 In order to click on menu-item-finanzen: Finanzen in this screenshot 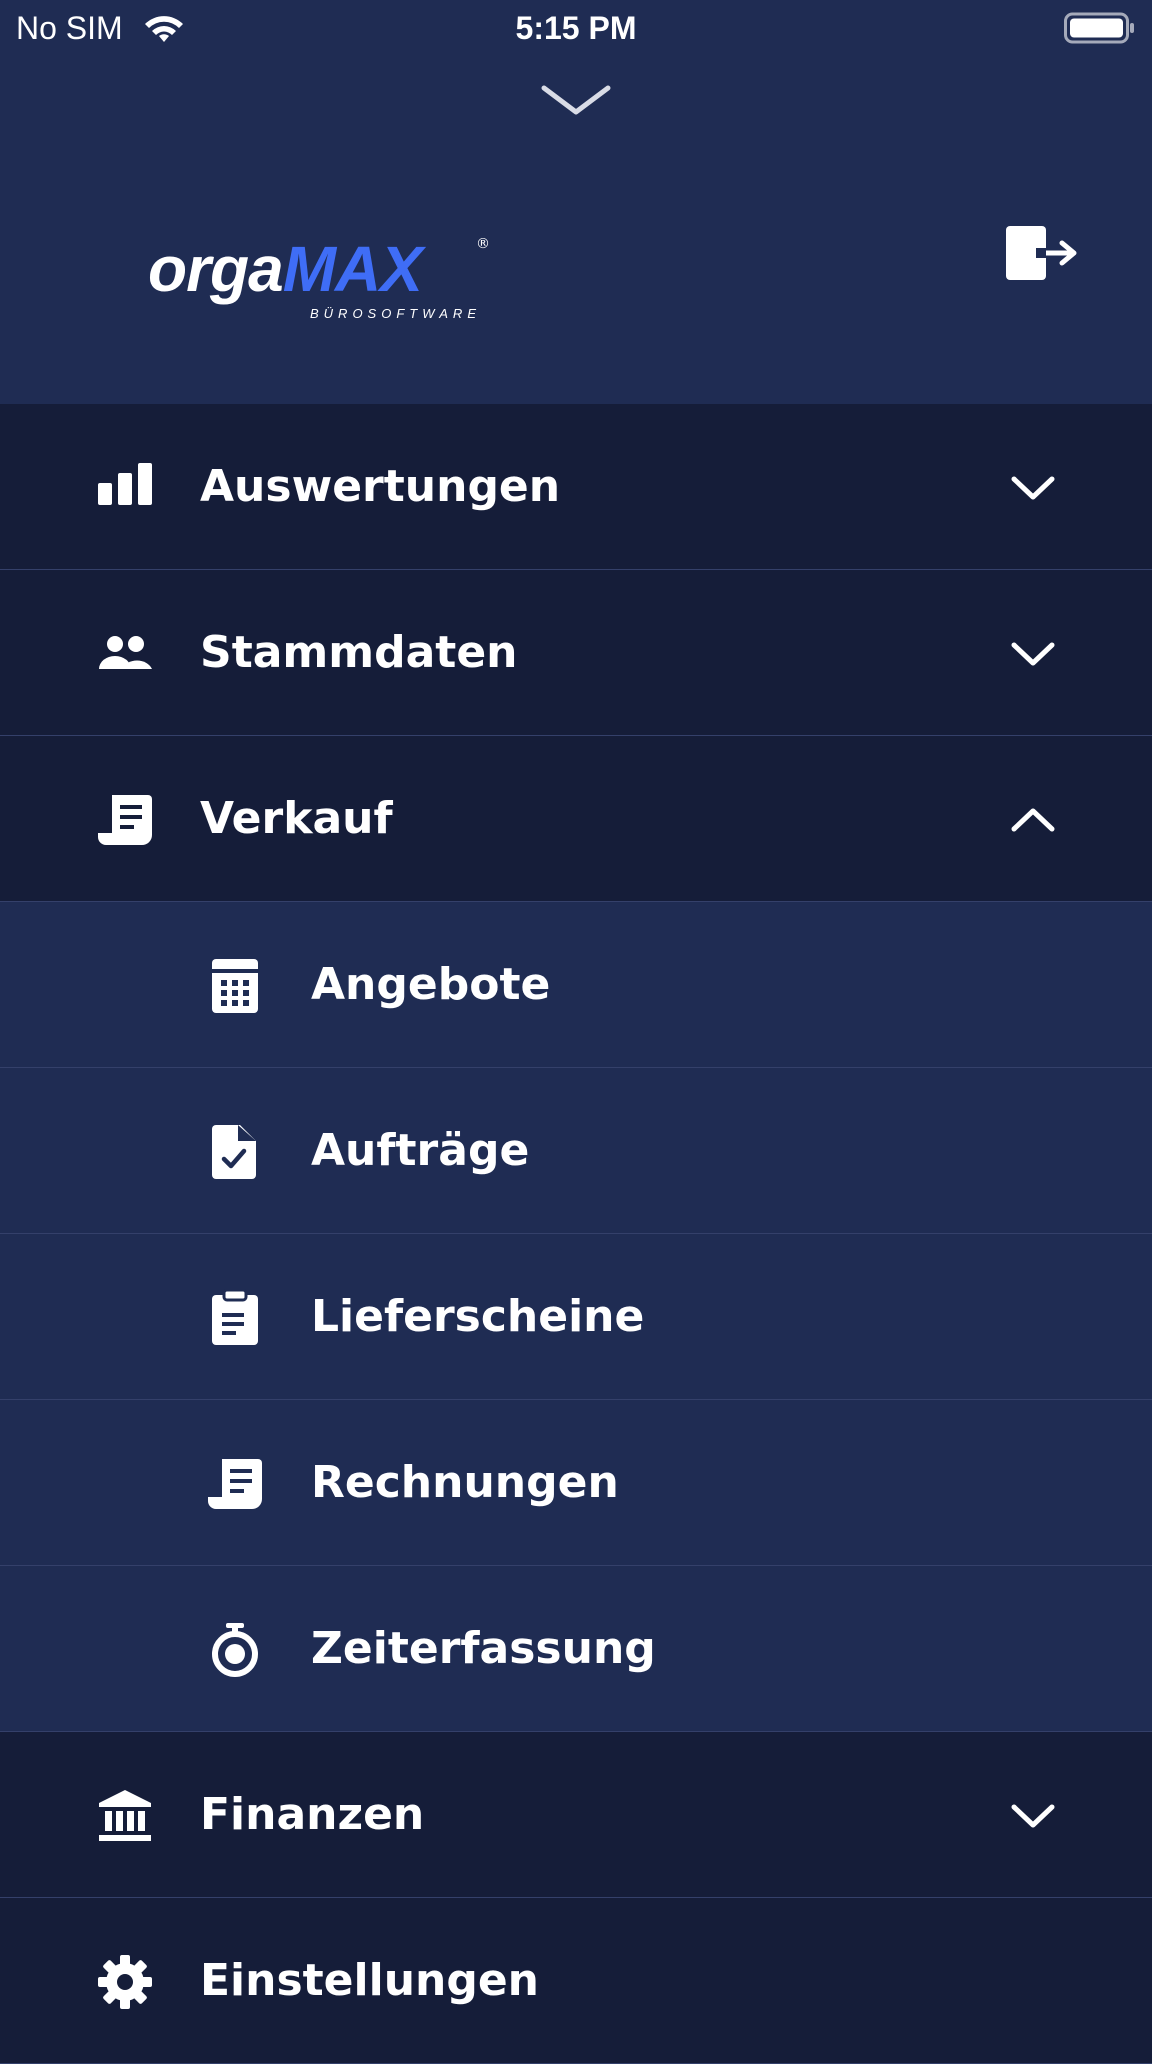, I will do `click(576, 1815)`.